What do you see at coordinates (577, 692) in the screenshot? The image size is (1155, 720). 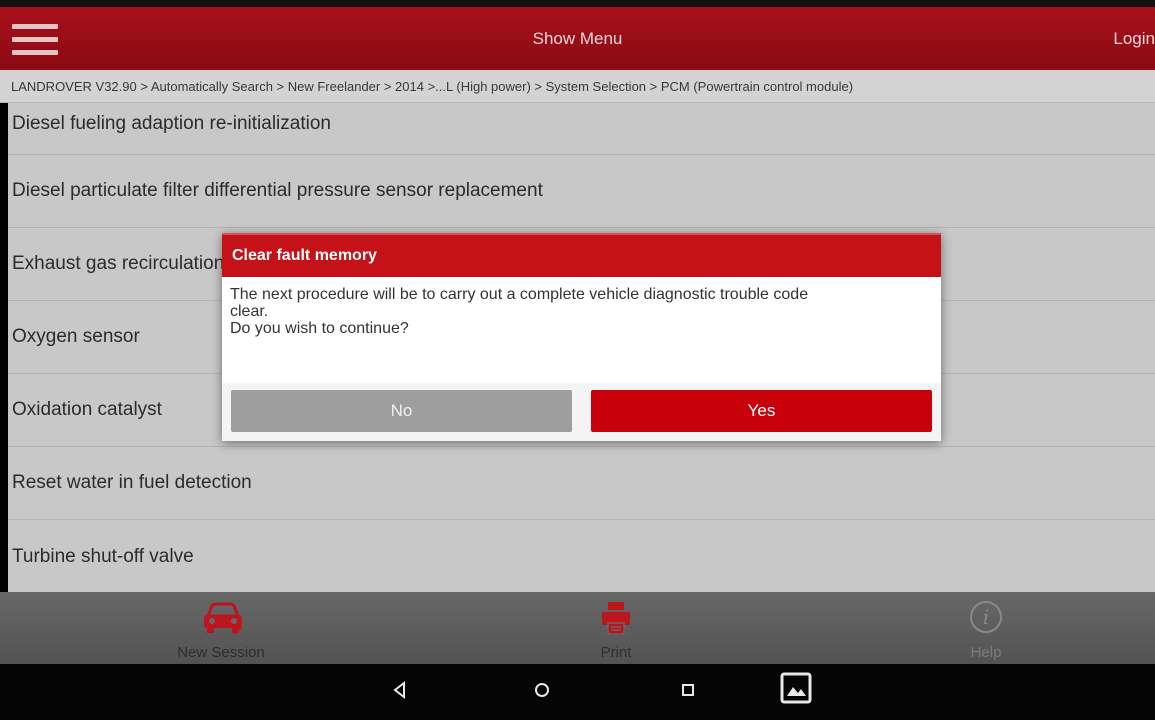 I see `system-nav-bar` at bounding box center [577, 692].